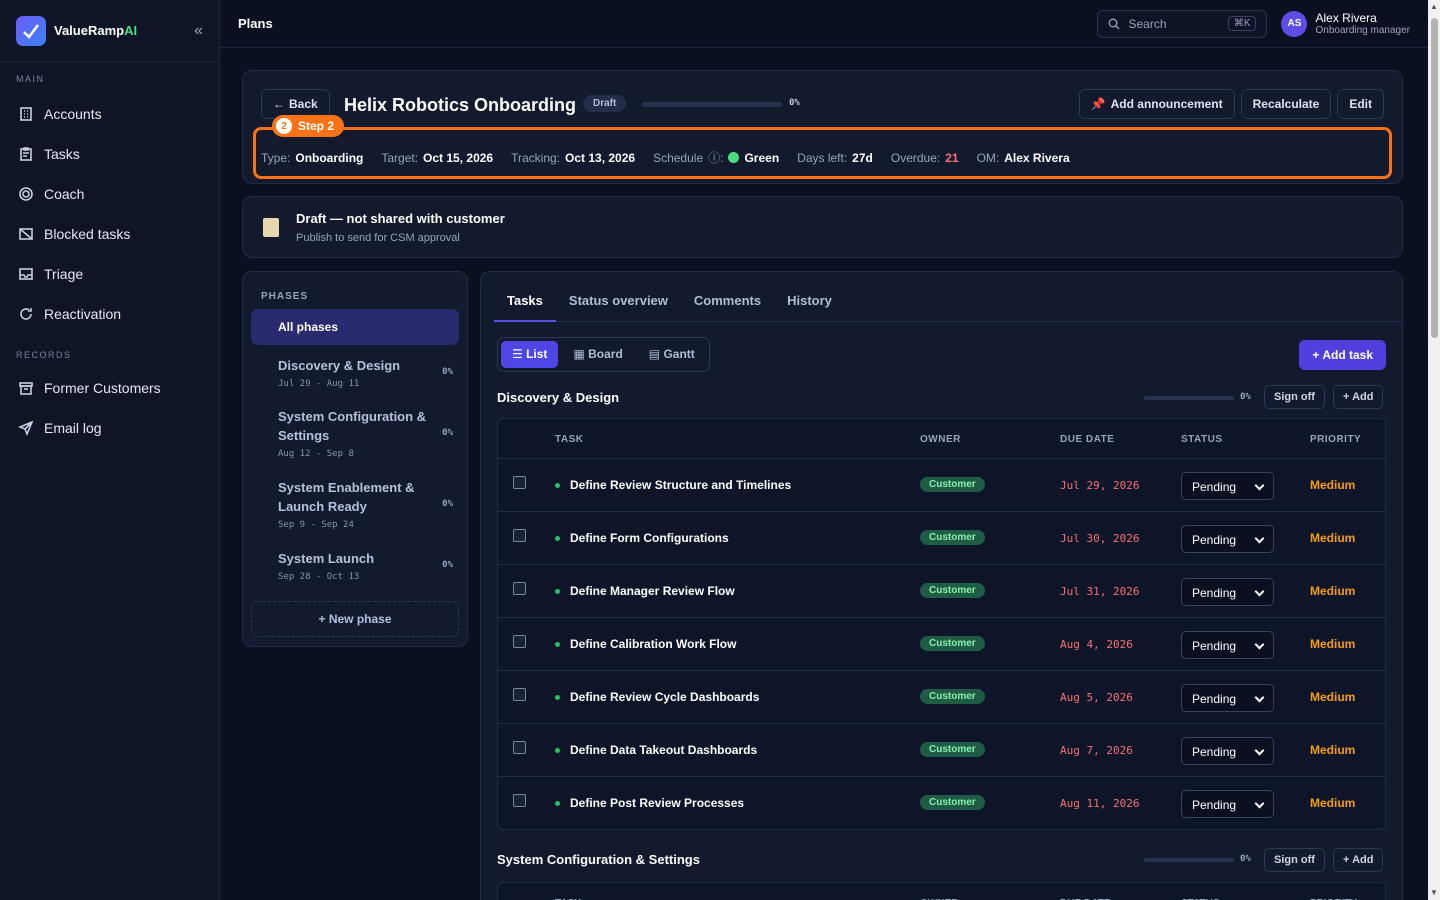  I want to click on logo-icon, so click(31, 30).